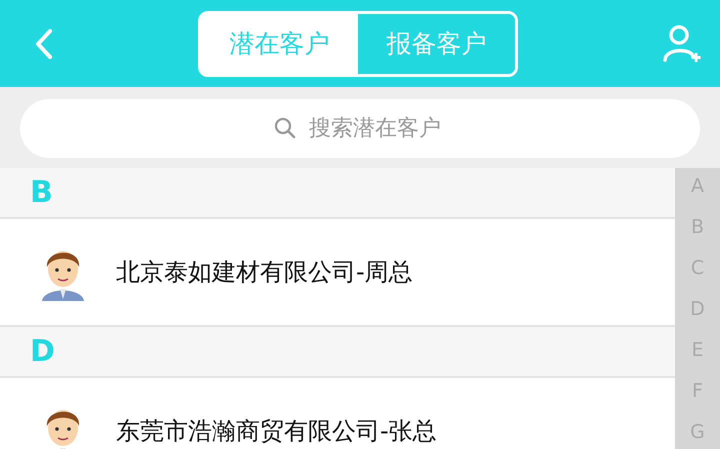  Describe the element at coordinates (44, 44) in the screenshot. I see `back-icon` at that location.